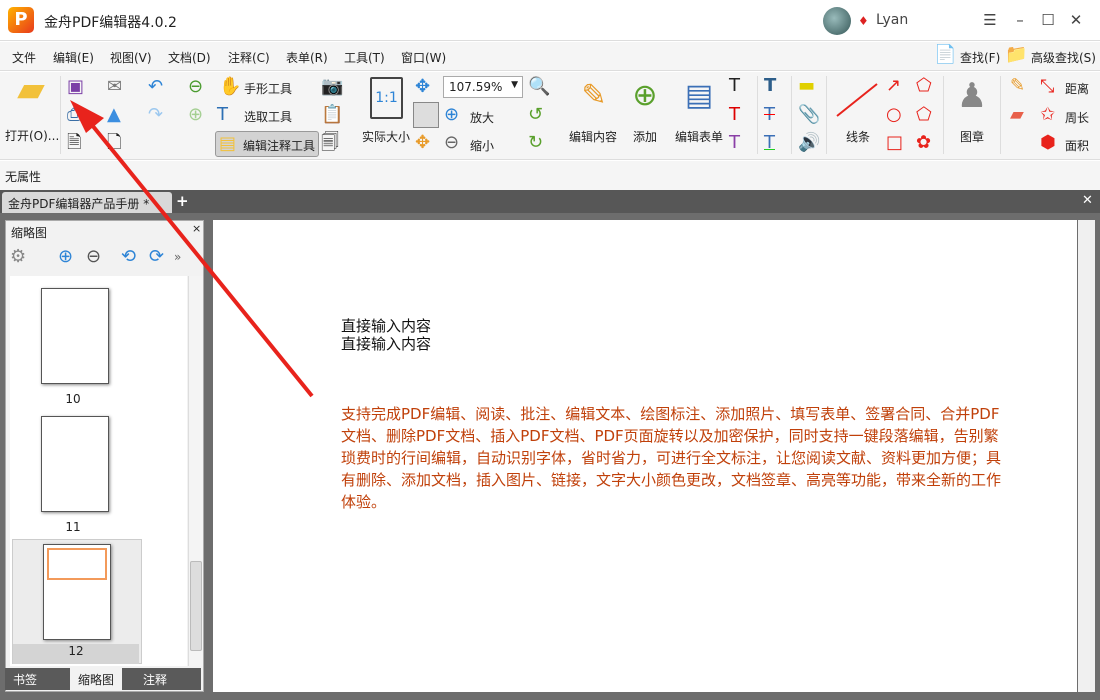 The image size is (1100, 700). I want to click on note-icon: ▬, so click(806, 86).